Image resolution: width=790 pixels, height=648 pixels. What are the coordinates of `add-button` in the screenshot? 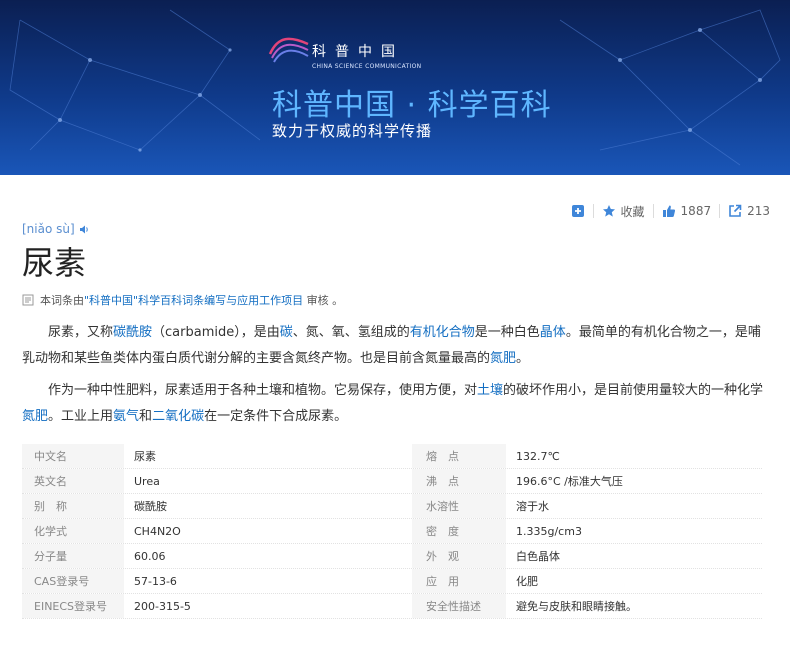 It's located at (578, 211).